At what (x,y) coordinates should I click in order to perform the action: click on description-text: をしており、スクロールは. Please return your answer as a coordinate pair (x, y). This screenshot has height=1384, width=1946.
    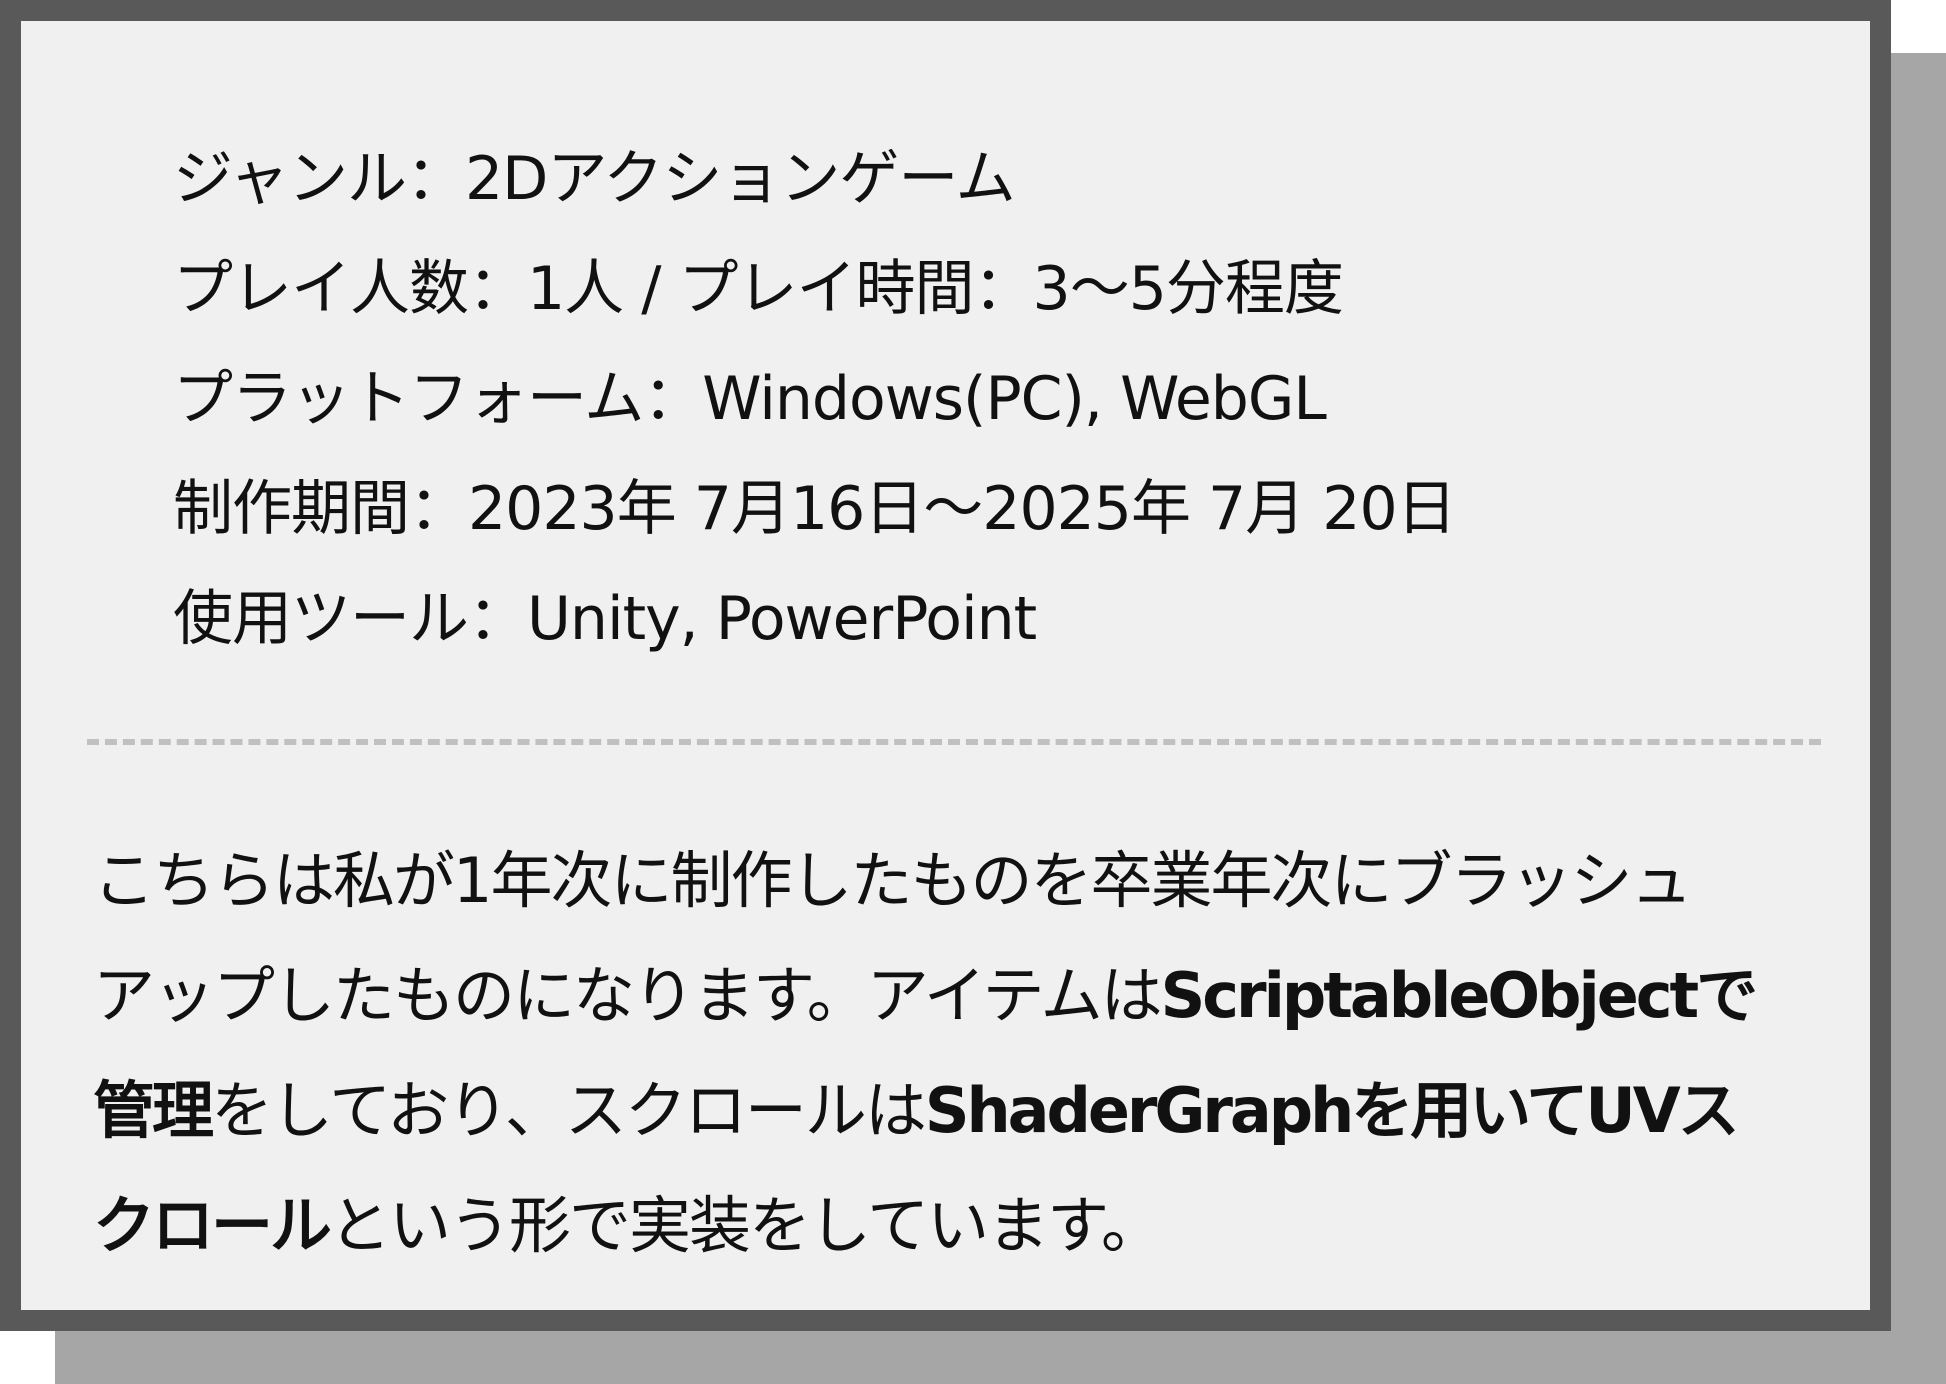
    Looking at the image, I should click on (569, 1110).